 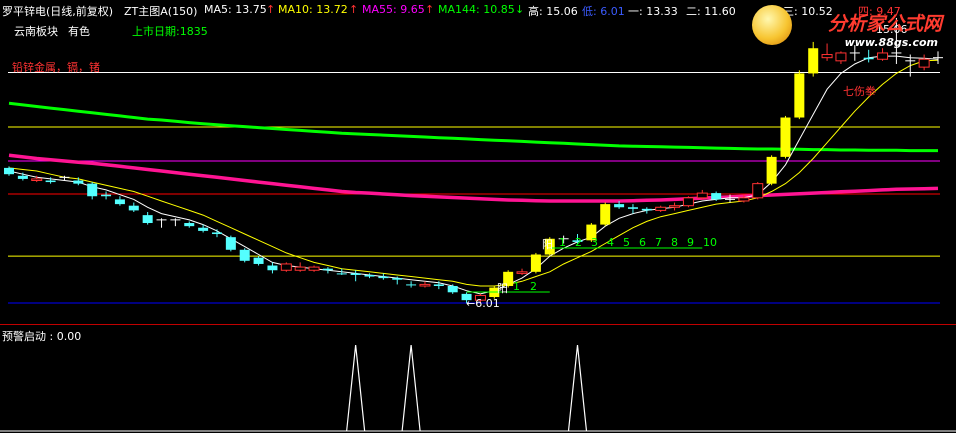 What do you see at coordinates (658, 242) in the screenshot?
I see `count-long-digit: 7` at bounding box center [658, 242].